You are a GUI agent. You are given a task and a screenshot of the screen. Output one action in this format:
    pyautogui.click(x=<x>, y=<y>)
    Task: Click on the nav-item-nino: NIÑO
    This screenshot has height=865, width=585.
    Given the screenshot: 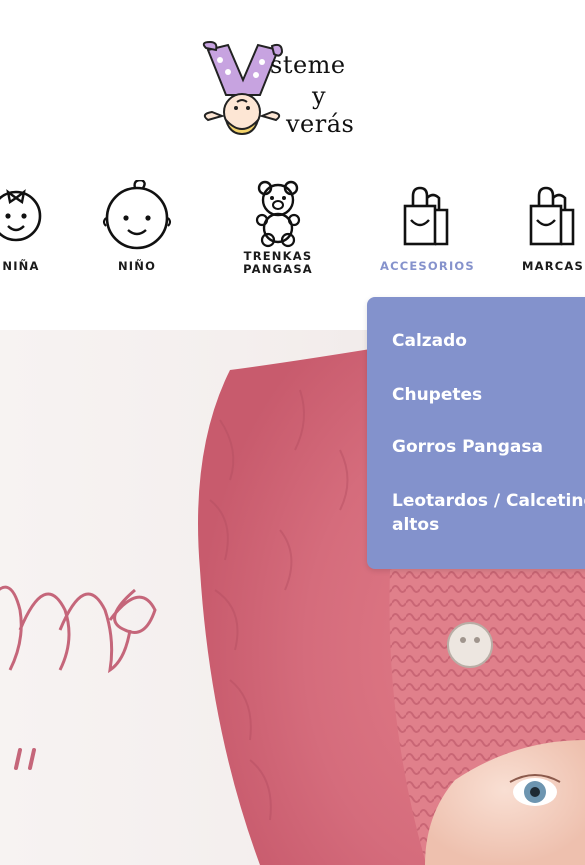 What is the action you would take?
    pyautogui.click(x=137, y=226)
    